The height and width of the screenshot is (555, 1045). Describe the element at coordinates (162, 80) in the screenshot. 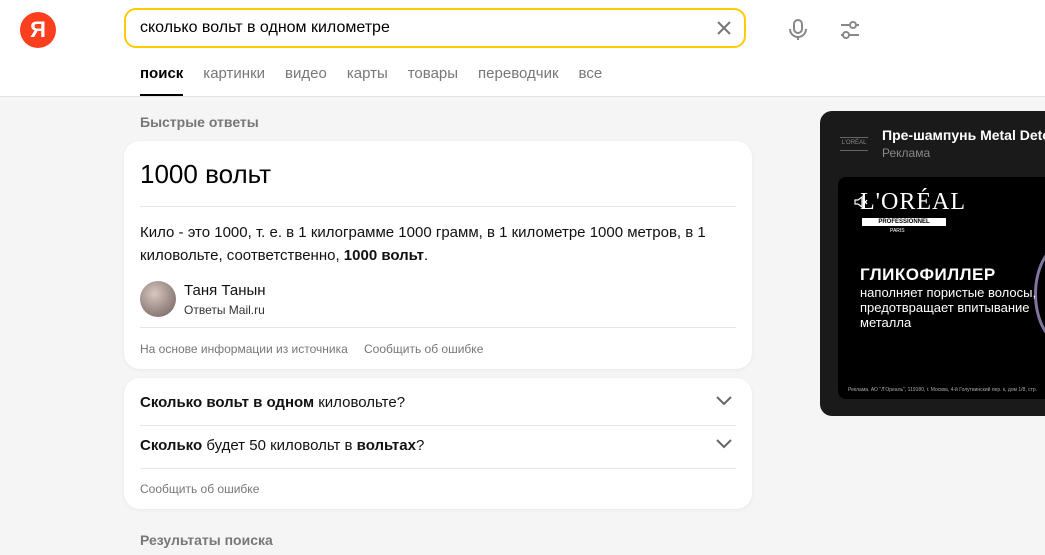

I see `tab-search: поиск` at that location.